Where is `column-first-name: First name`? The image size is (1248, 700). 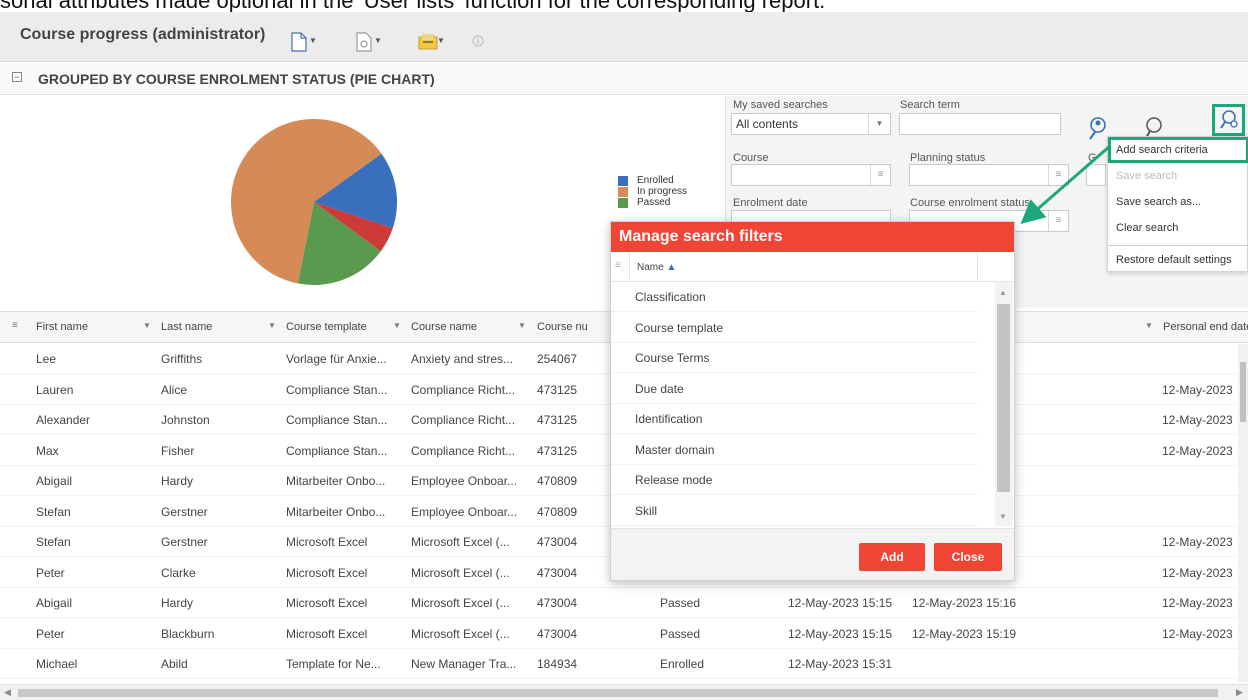
column-first-name: First name is located at coordinates (62, 327).